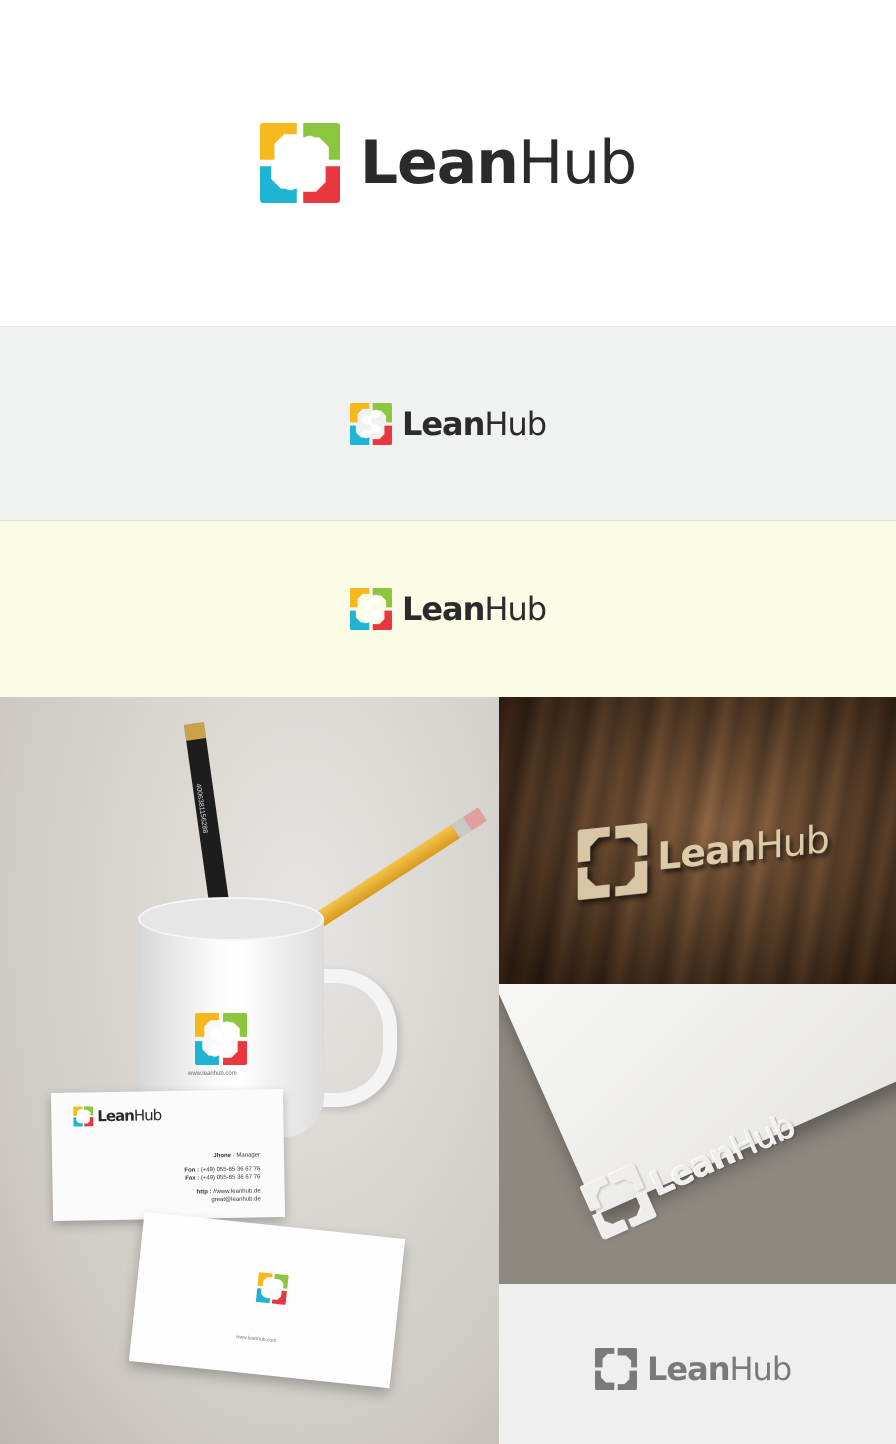  I want to click on wordmark-light: Hub, so click(577, 163).